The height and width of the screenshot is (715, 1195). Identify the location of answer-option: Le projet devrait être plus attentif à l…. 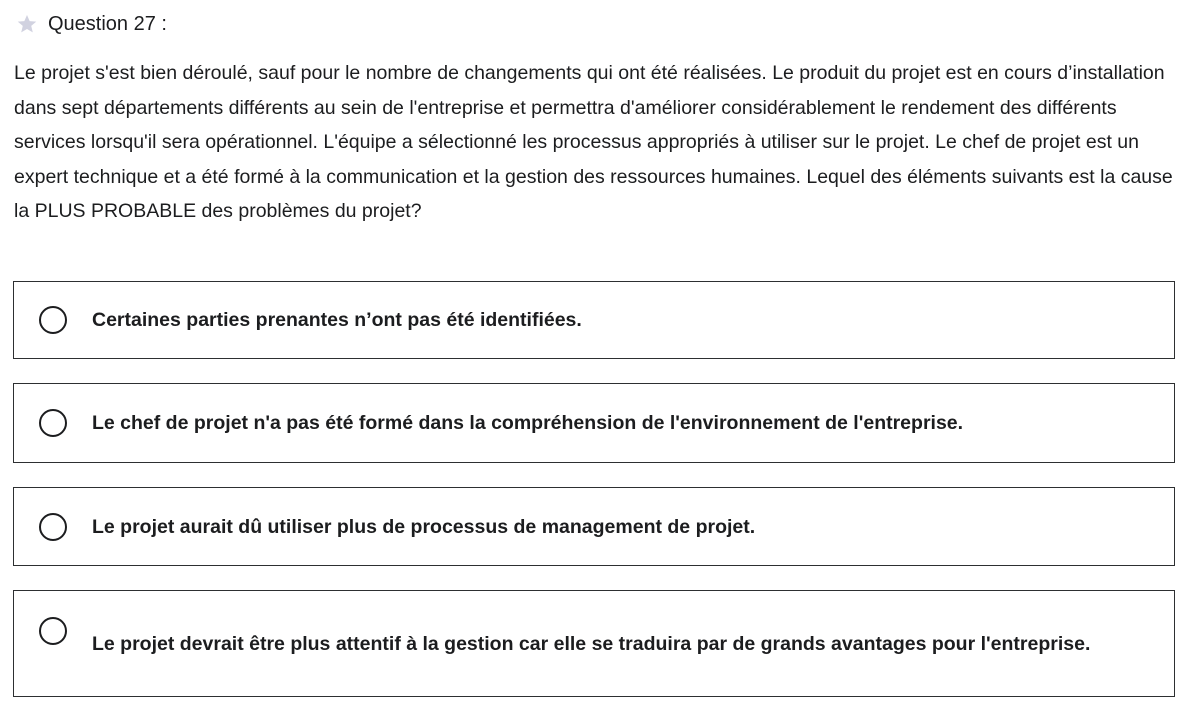
(594, 643).